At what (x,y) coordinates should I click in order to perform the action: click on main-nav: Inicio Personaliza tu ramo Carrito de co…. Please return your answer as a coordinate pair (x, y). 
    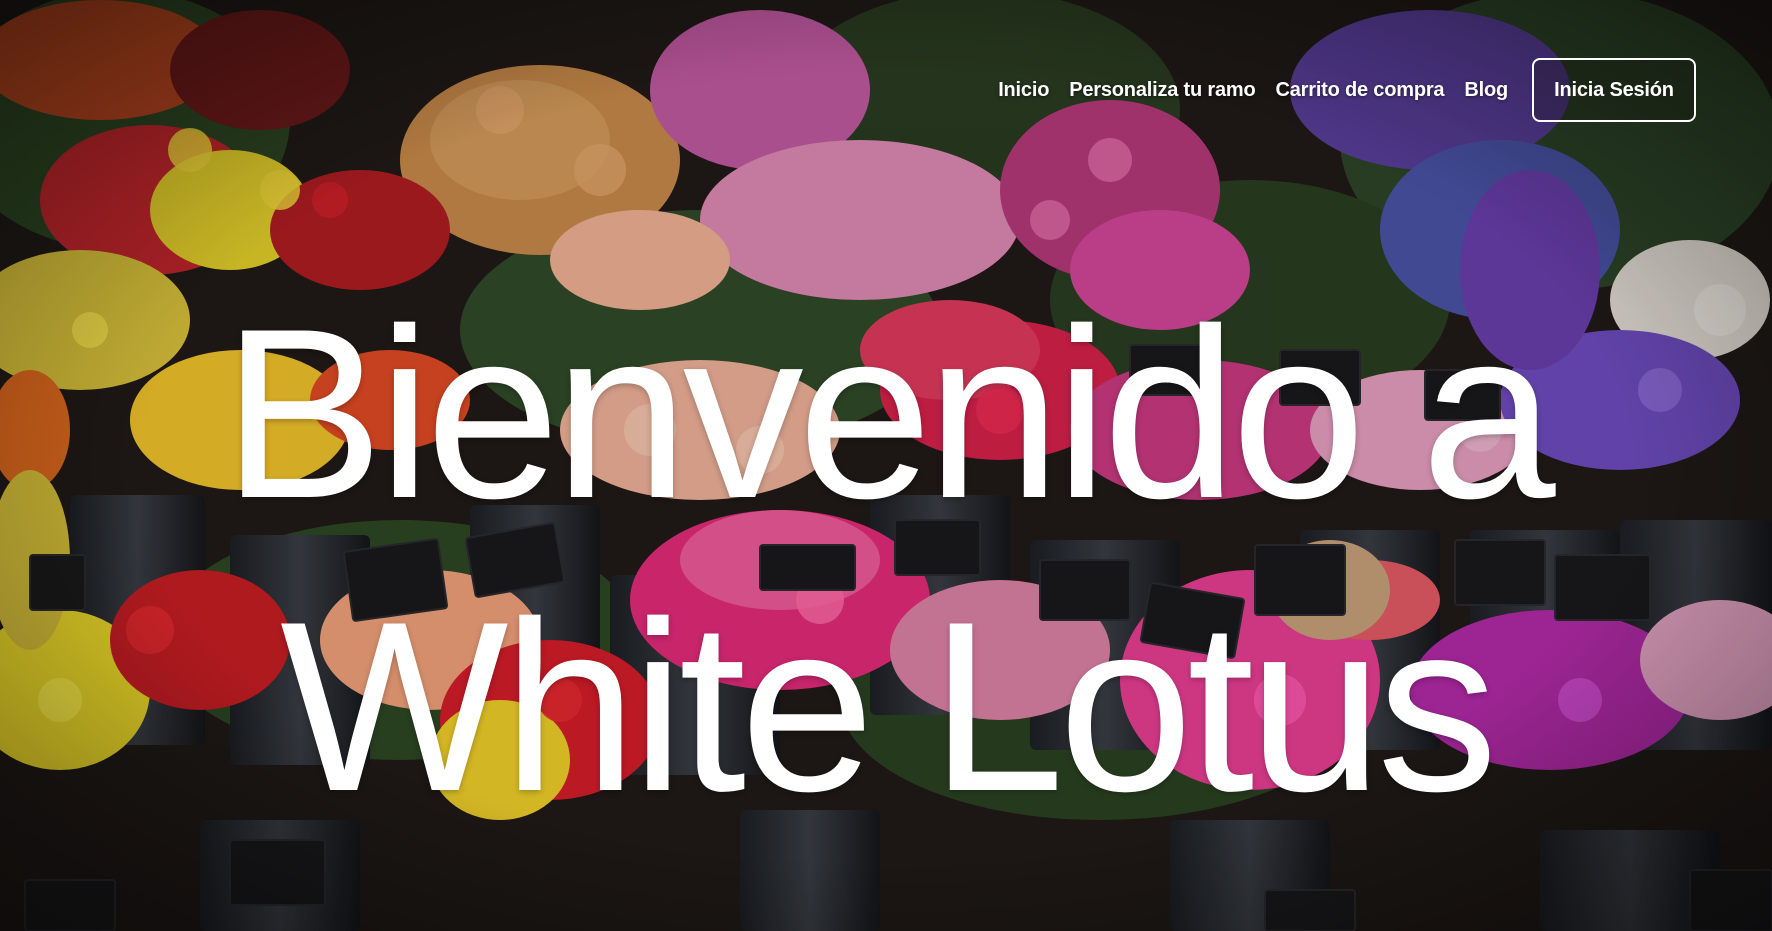
    Looking at the image, I should click on (1347, 90).